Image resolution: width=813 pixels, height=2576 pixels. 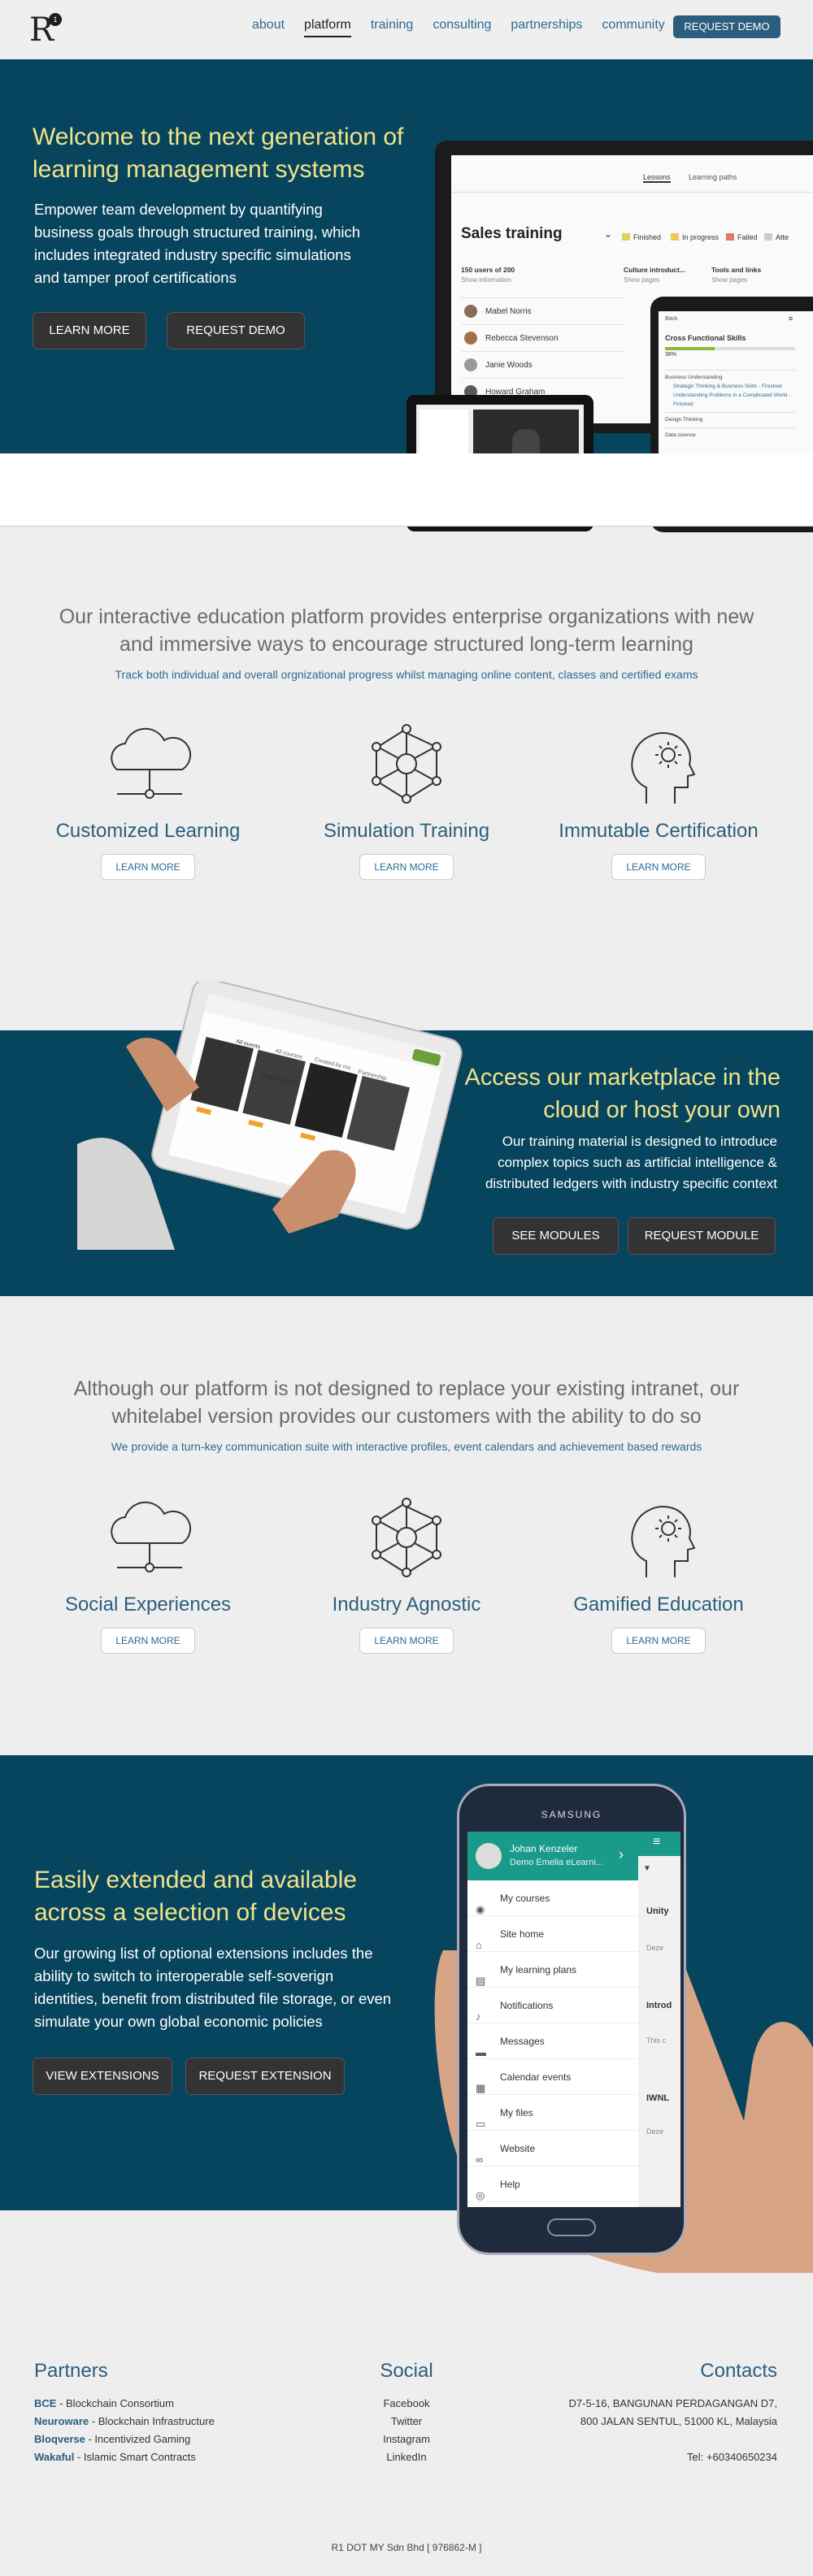 I want to click on menu-item-website: ∞ Website, so click(x=552, y=2148).